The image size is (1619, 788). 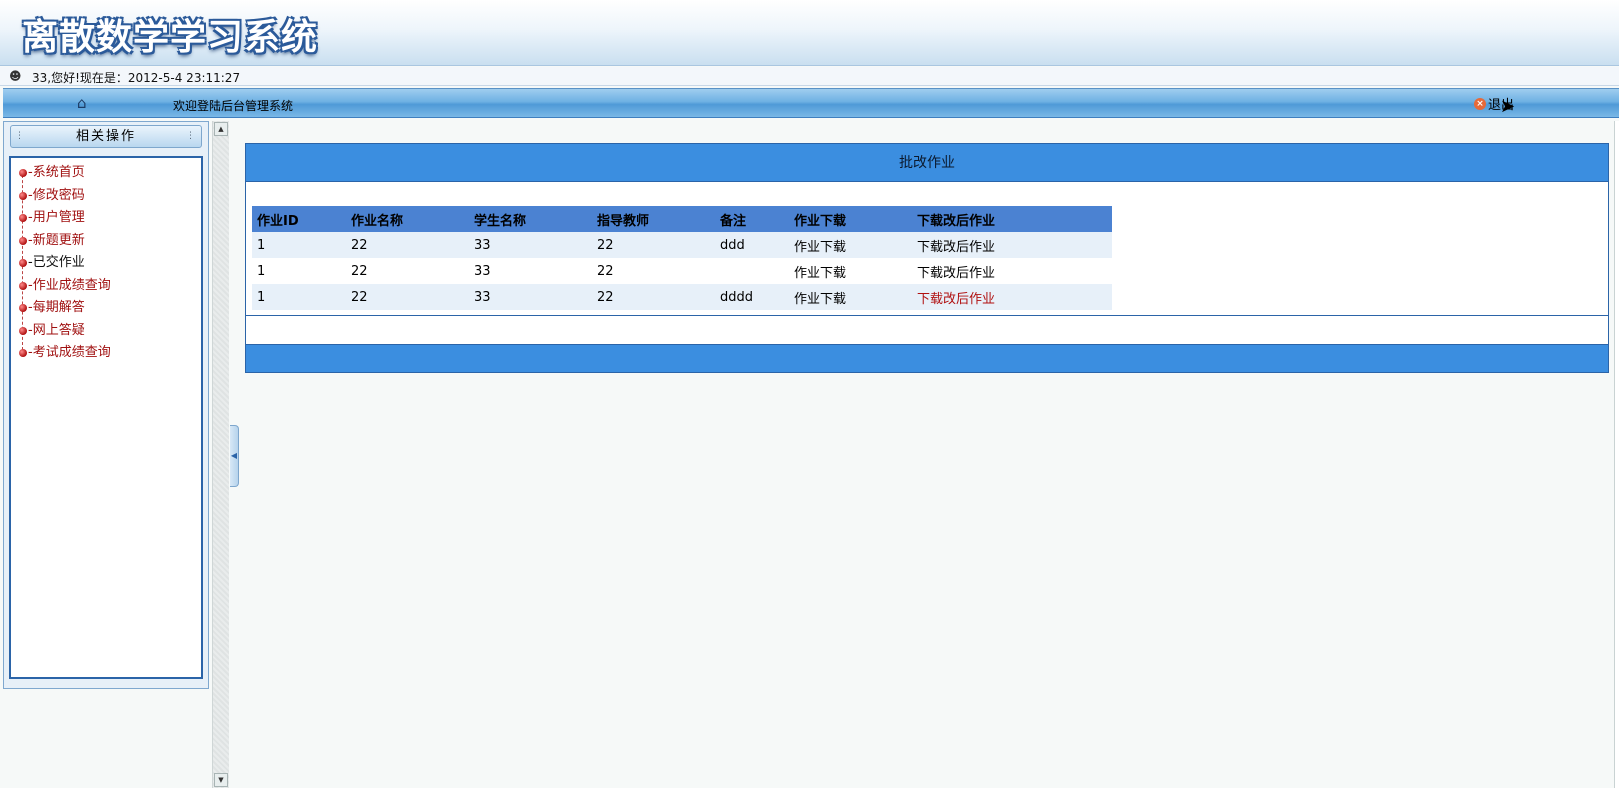 I want to click on sidebar-item: -系统首页, so click(x=65, y=173).